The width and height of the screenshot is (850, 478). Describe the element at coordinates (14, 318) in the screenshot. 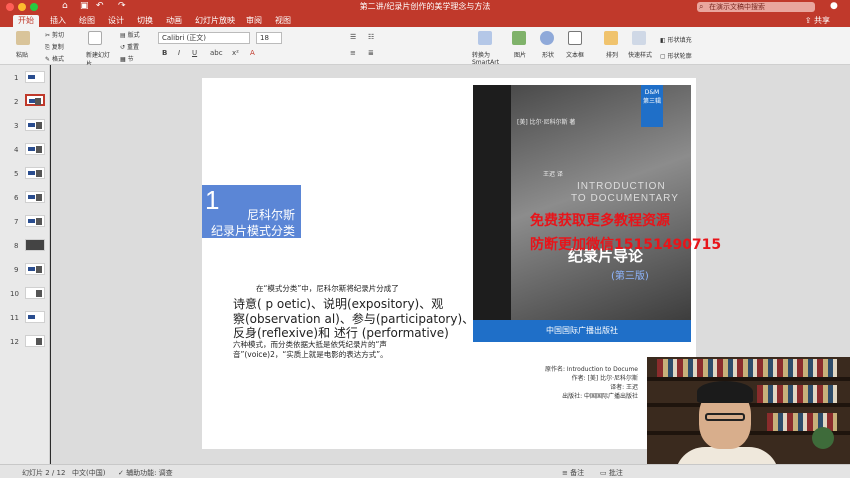

I see `thumb-number: 11` at that location.